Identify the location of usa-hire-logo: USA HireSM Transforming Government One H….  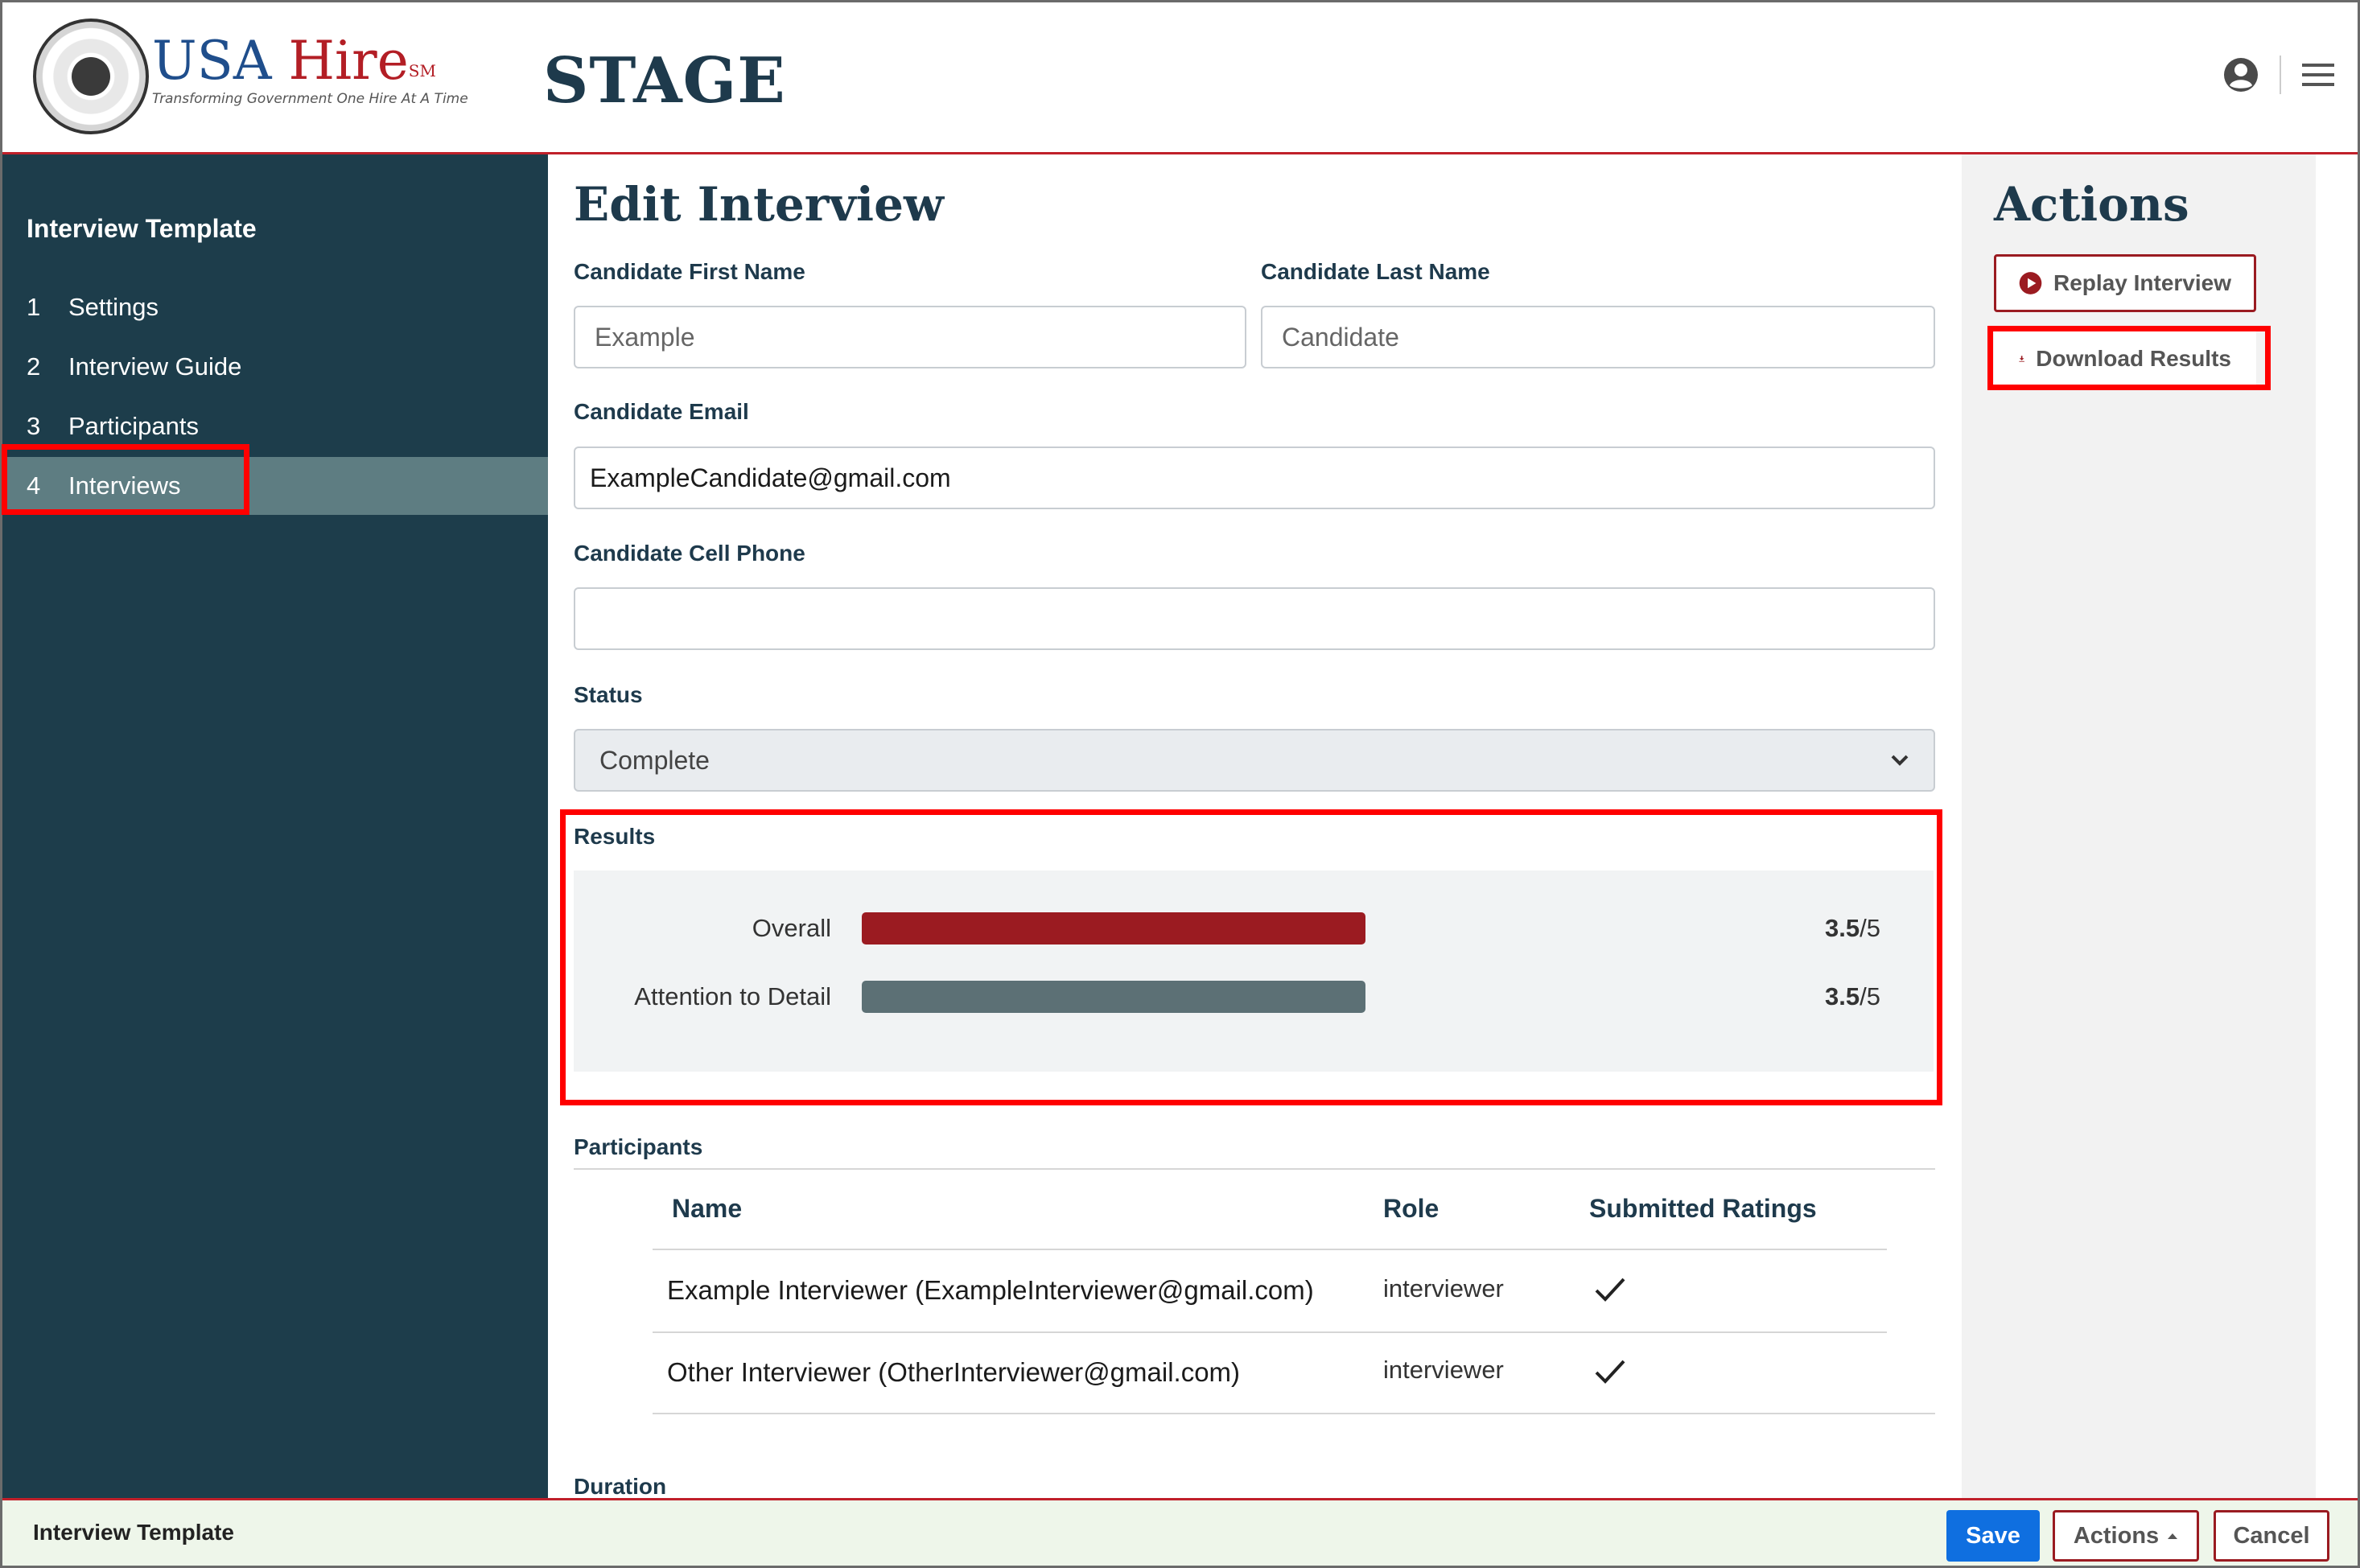
(310, 71).